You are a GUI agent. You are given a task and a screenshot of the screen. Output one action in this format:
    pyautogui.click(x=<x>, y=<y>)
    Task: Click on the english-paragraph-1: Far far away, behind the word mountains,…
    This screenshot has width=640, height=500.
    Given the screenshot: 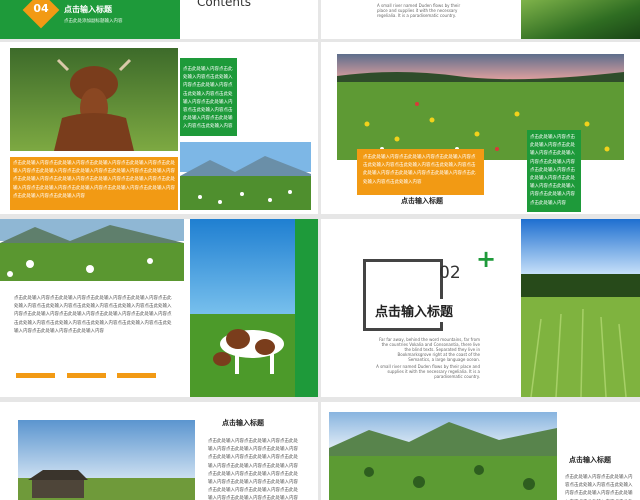 What is the action you would take?
    pyautogui.click(x=429, y=349)
    